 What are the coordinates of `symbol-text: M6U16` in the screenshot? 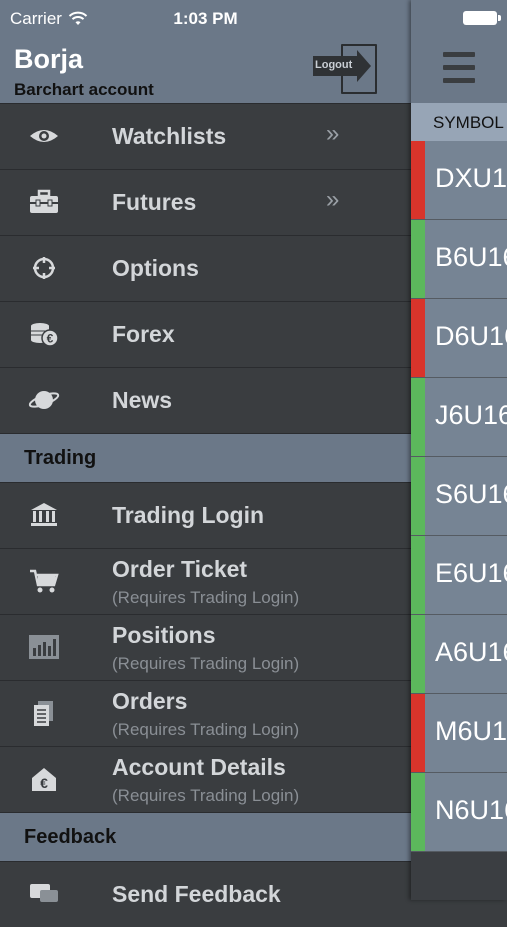 It's located at (471, 731).